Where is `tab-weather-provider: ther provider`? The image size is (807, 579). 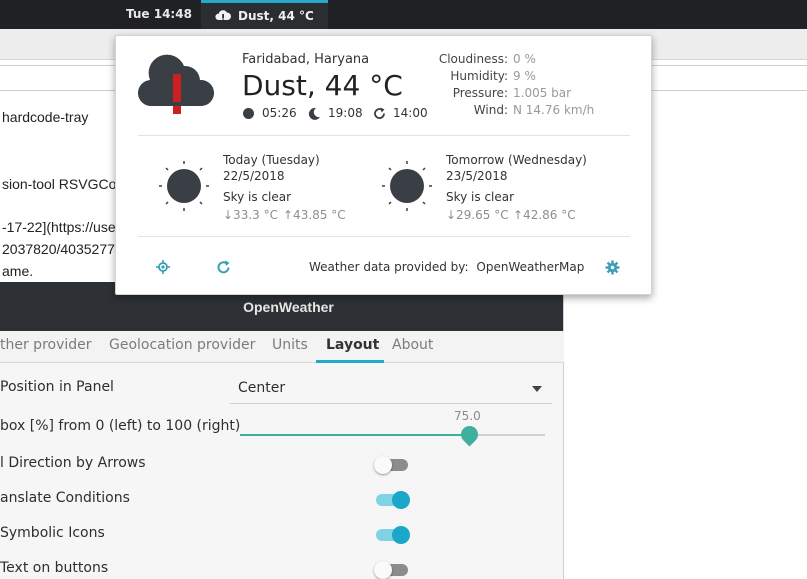
tab-weather-provider: ther provider is located at coordinates (46, 345).